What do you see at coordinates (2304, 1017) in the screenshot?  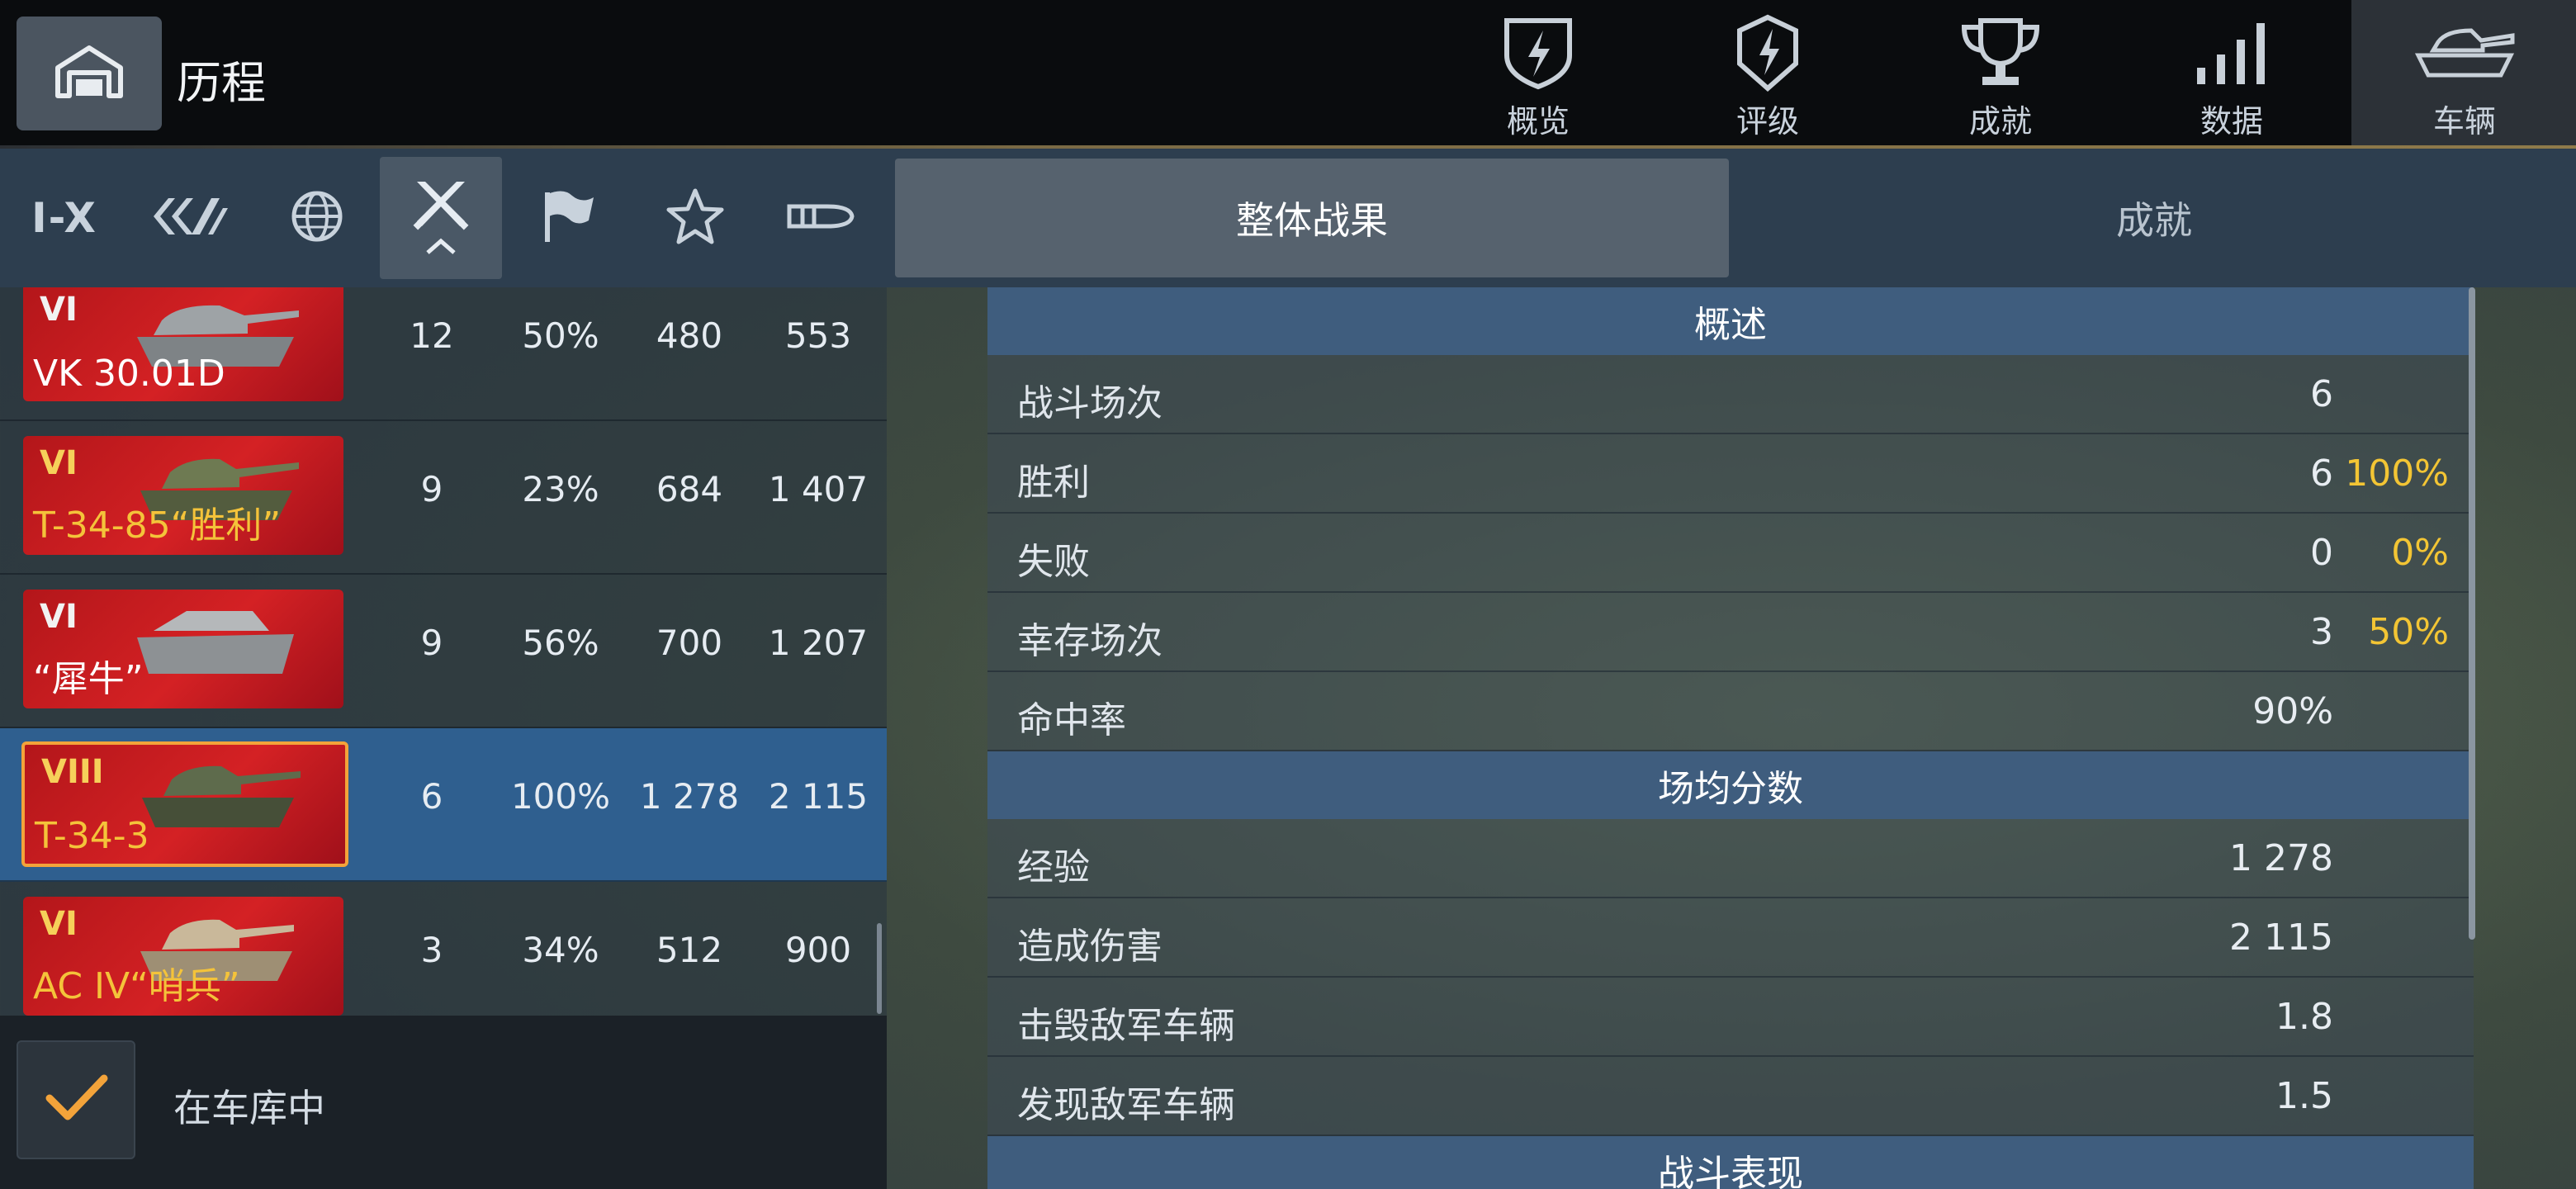 I see `stat-value: 1.8` at bounding box center [2304, 1017].